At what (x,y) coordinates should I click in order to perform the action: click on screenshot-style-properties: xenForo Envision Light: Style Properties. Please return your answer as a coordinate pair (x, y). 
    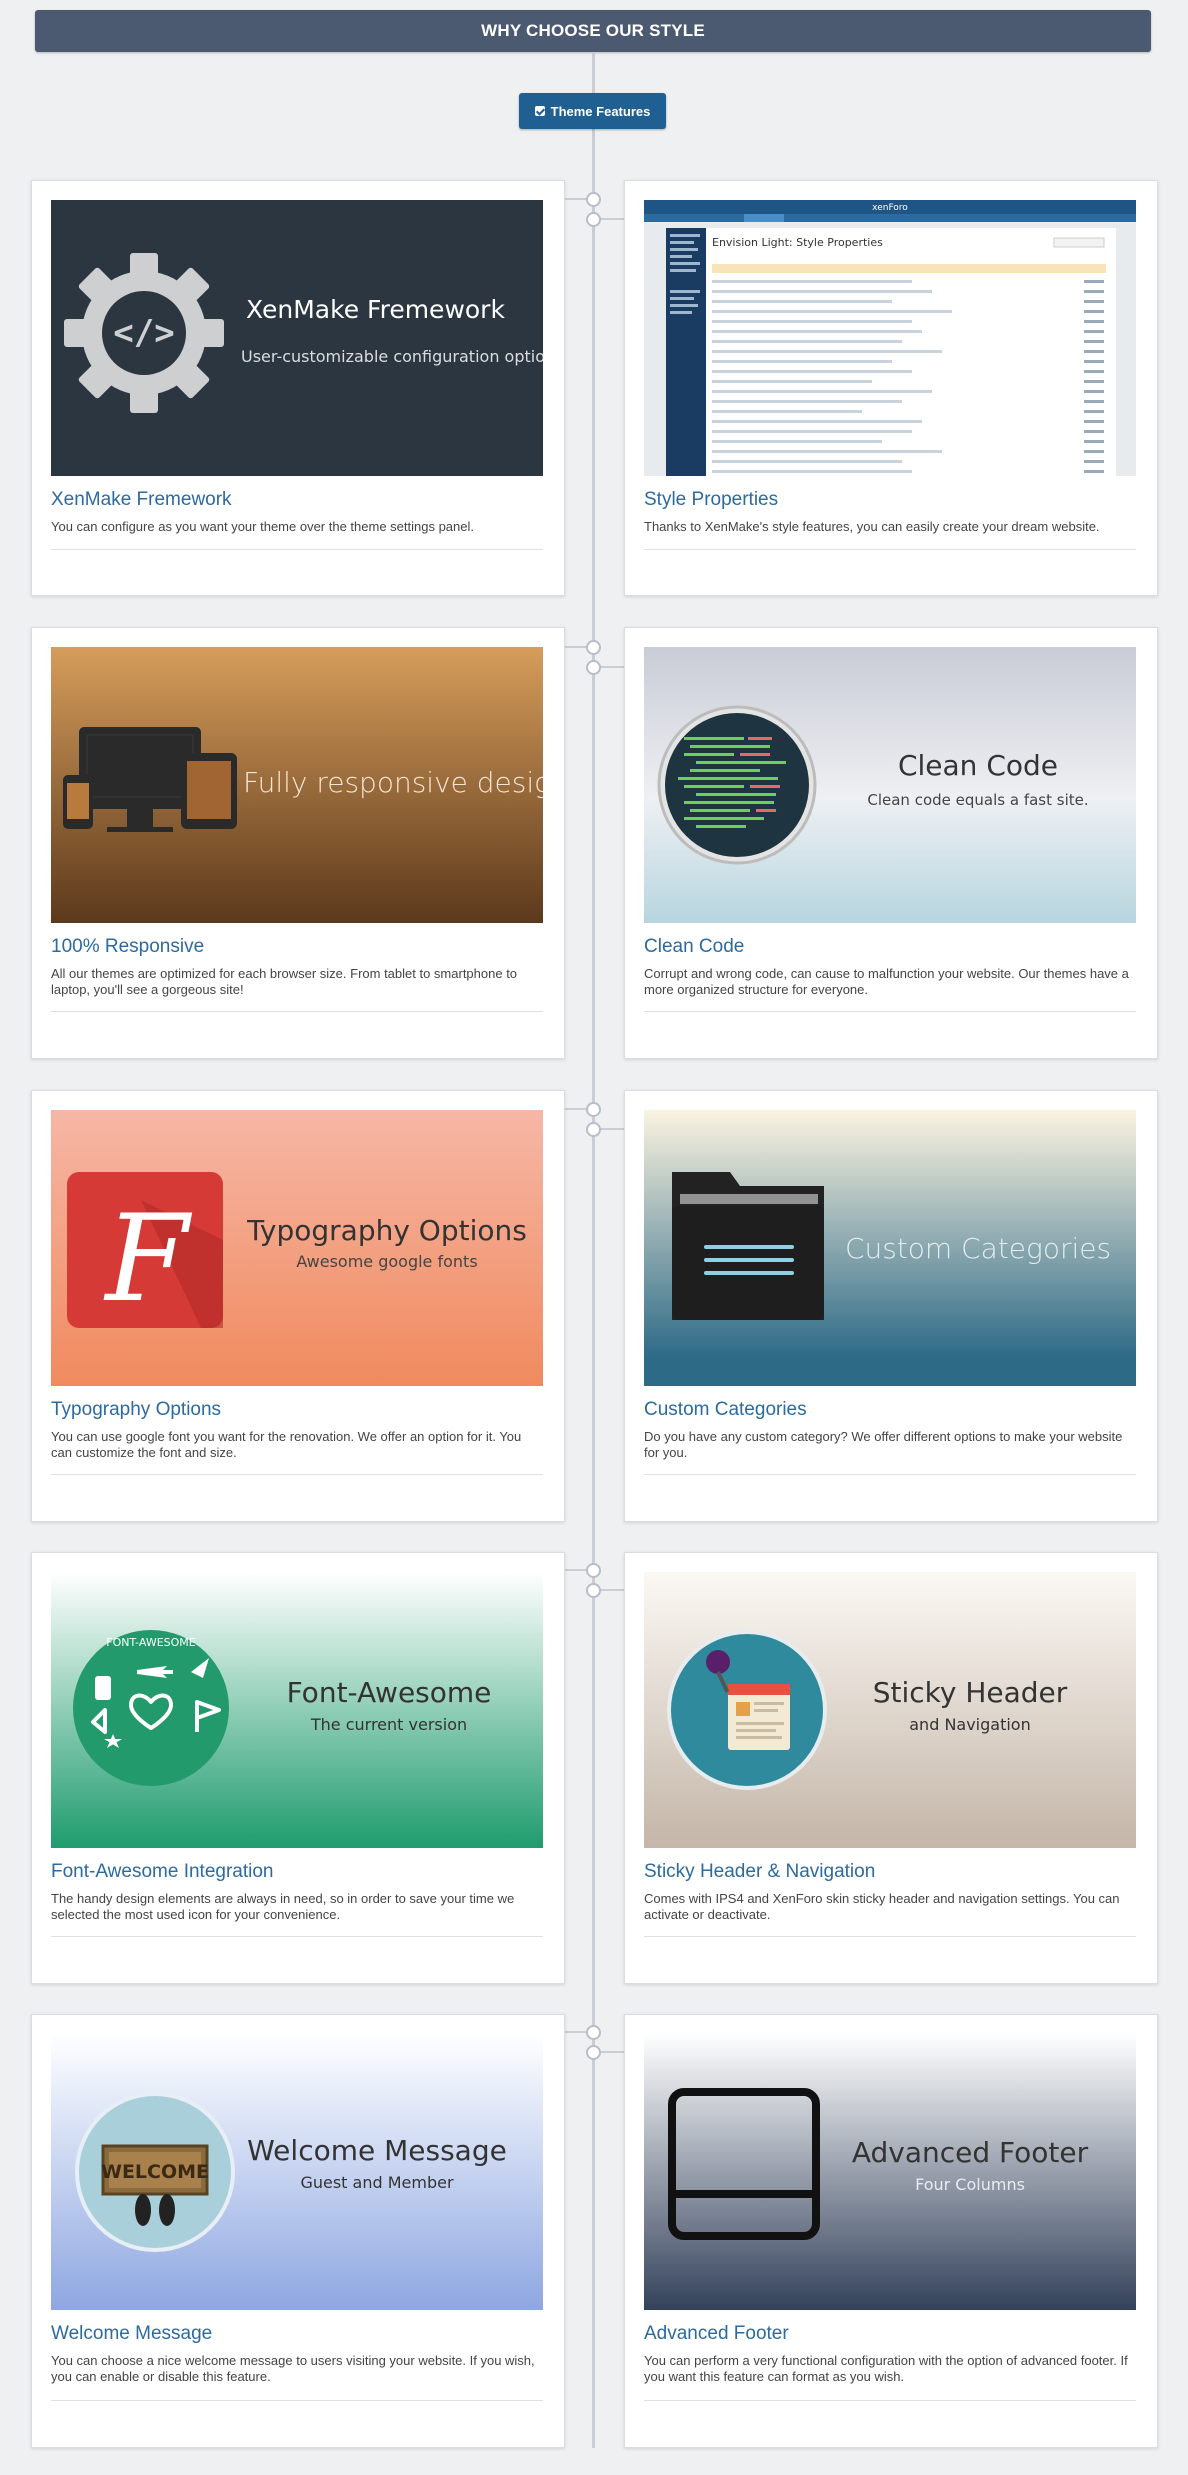
    Looking at the image, I should click on (890, 338).